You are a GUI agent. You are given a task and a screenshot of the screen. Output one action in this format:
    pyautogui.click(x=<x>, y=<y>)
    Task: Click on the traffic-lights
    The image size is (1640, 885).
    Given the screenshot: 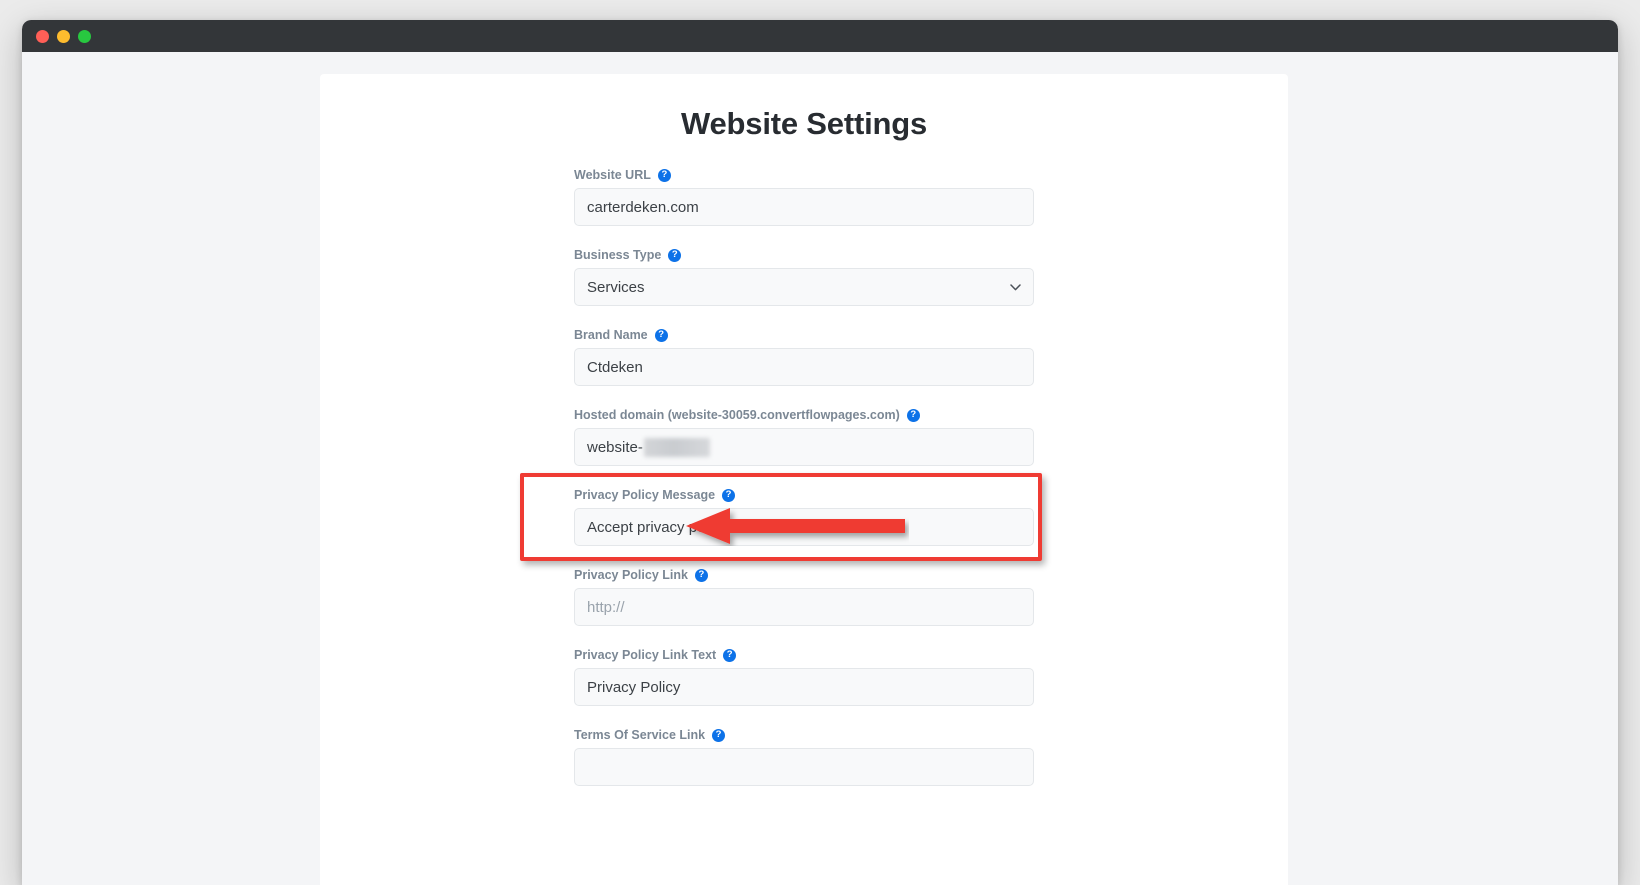 What is the action you would take?
    pyautogui.click(x=63, y=36)
    